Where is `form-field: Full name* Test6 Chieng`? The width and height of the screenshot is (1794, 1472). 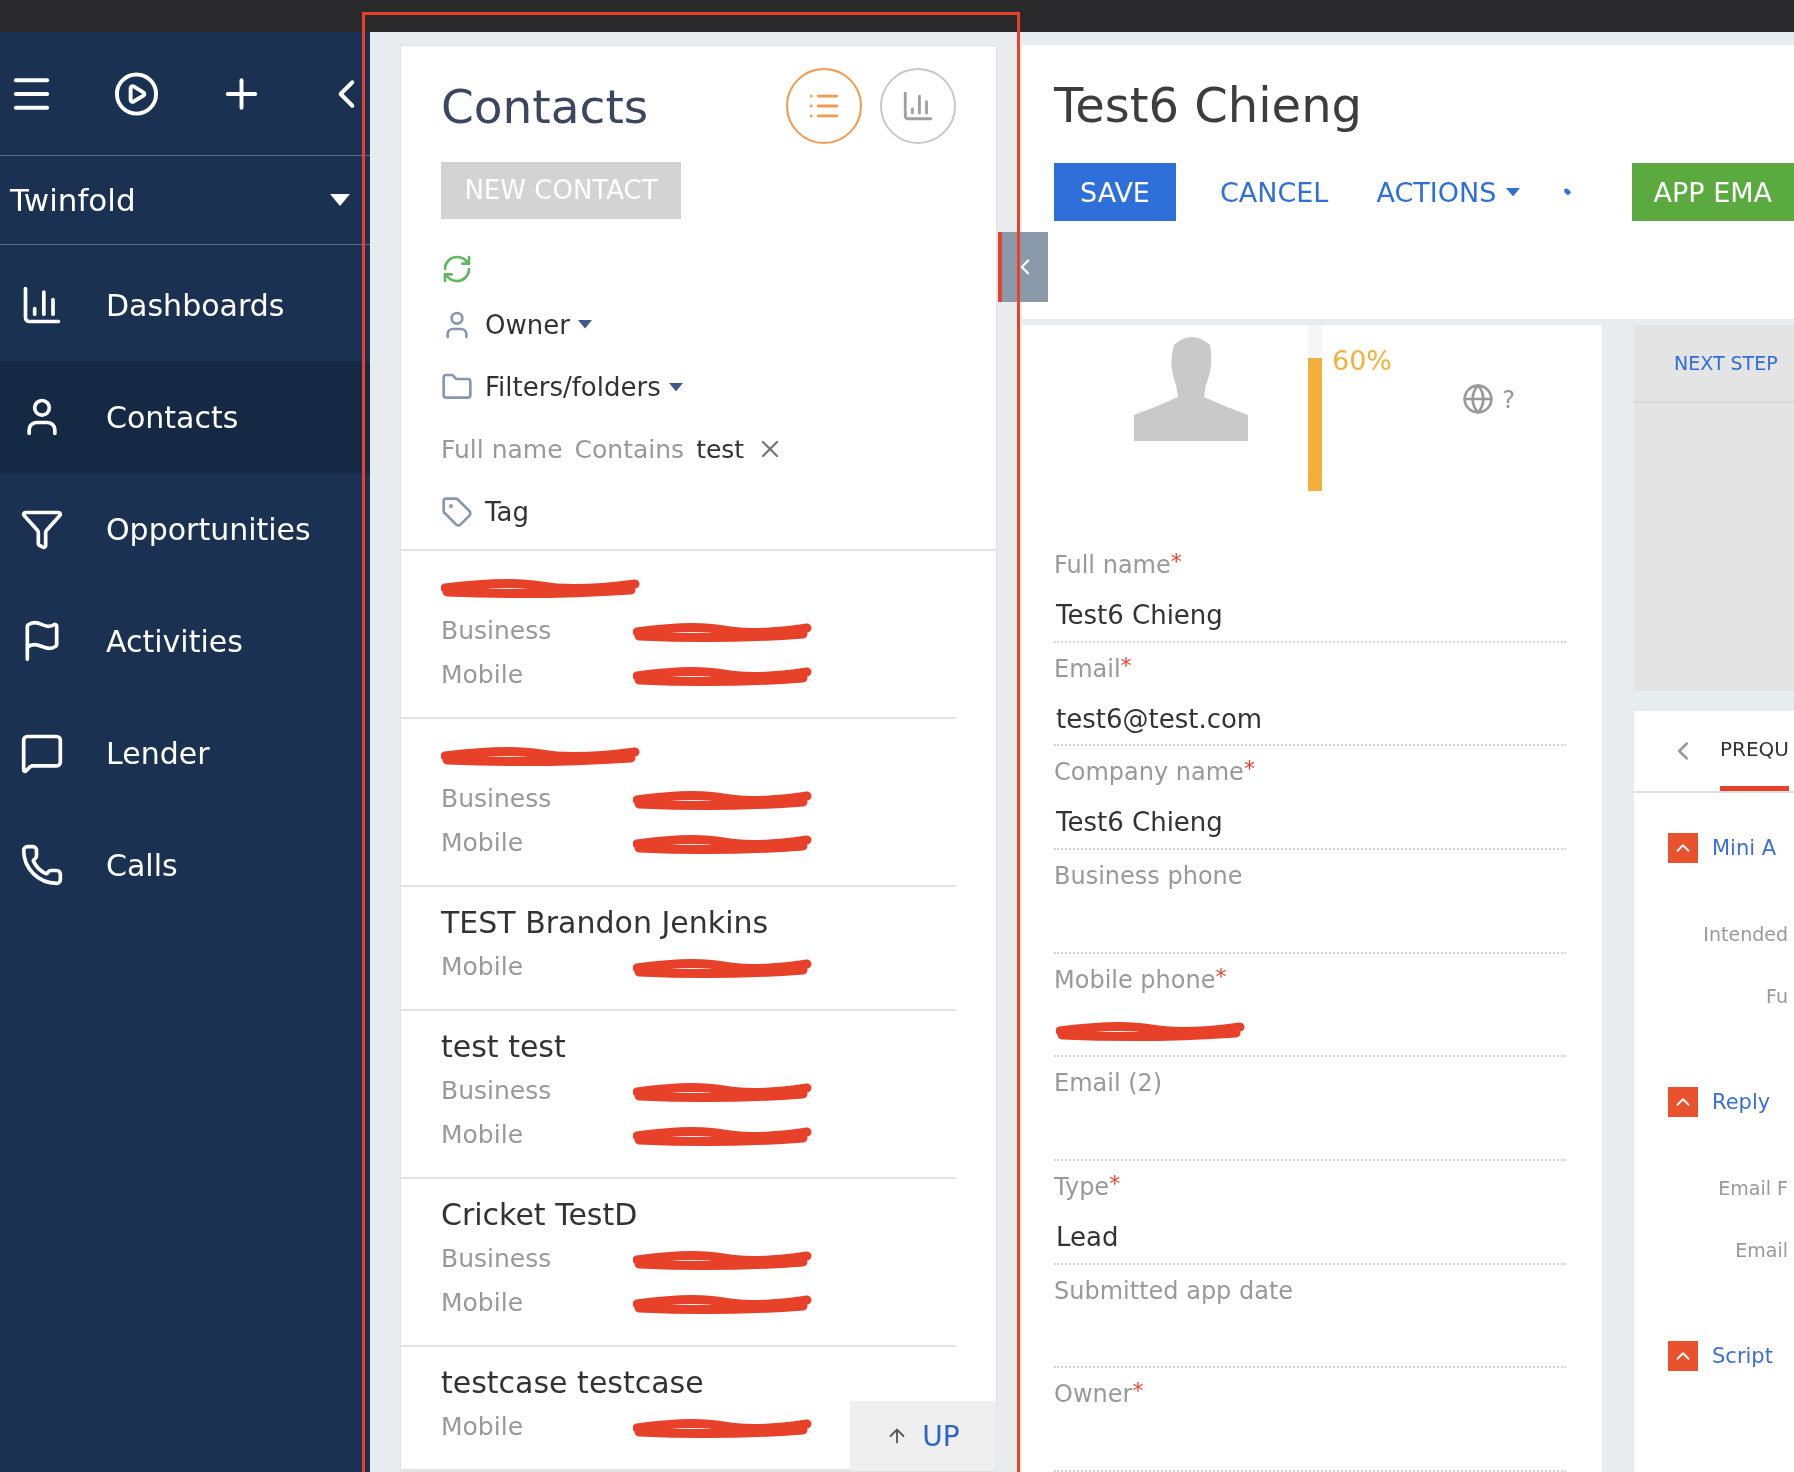 form-field: Full name* Test6 Chieng is located at coordinates (1310, 591).